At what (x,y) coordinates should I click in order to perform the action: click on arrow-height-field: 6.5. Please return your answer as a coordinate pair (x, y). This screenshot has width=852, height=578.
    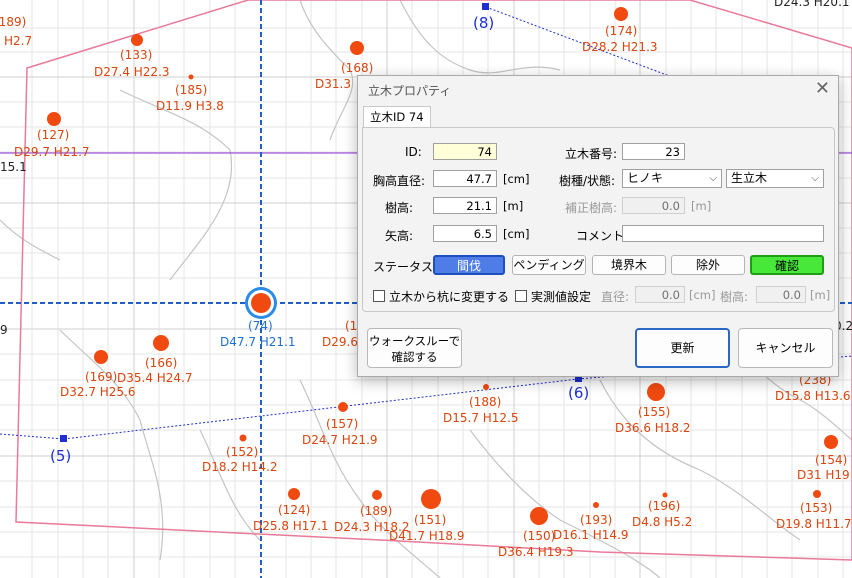
    Looking at the image, I should click on (465, 233).